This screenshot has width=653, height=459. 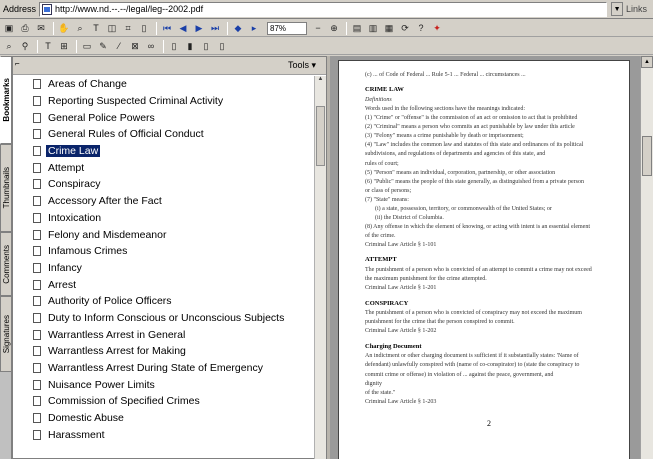 What do you see at coordinates (164, 268) in the screenshot?
I see `bookmark-item: Infancy` at bounding box center [164, 268].